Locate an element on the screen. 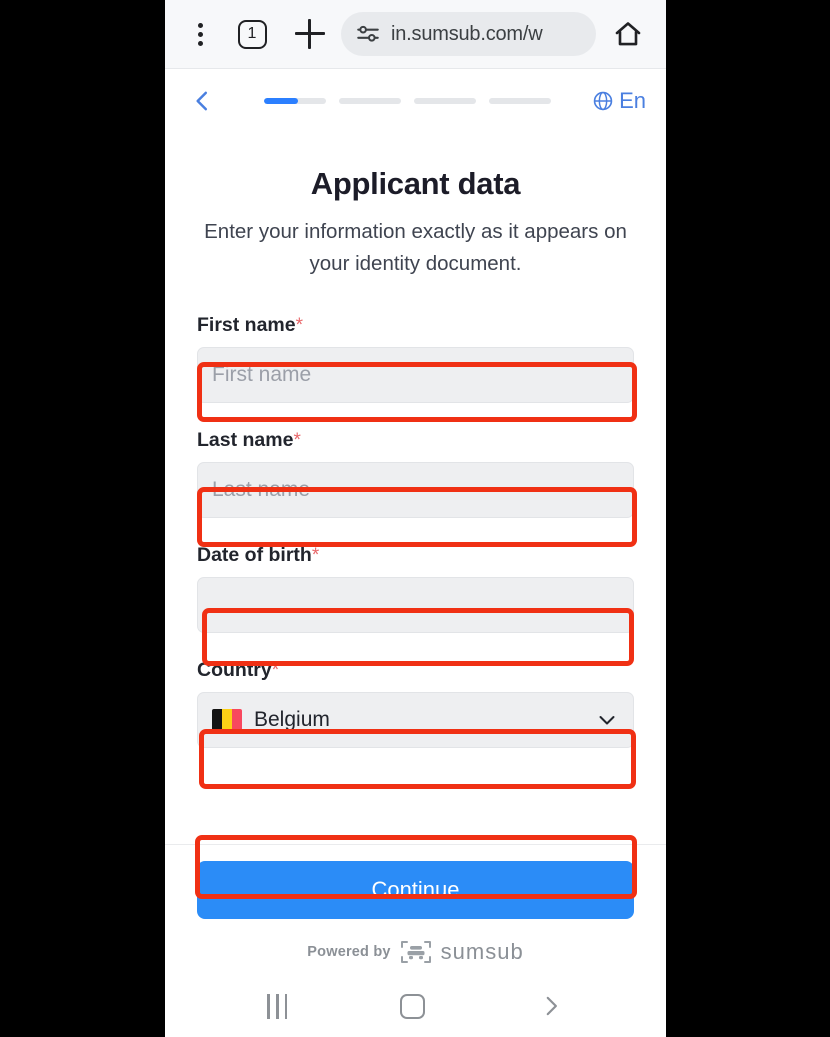 This screenshot has width=830, height=1037. page-title: Applicant data is located at coordinates (415, 183).